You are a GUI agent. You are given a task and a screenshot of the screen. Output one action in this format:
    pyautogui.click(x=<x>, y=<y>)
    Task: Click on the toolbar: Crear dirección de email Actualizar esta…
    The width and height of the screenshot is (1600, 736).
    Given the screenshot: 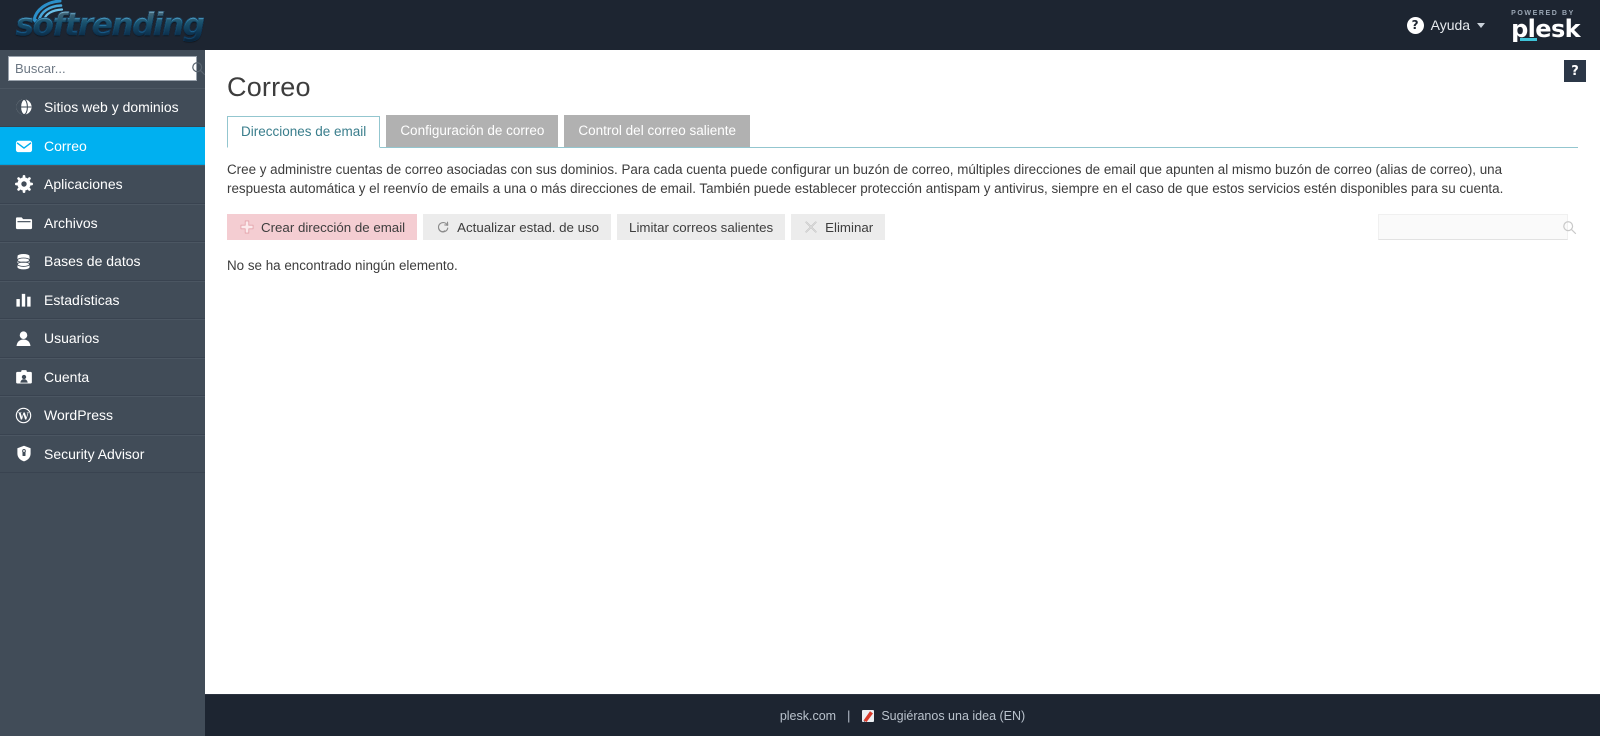 What is the action you would take?
    pyautogui.click(x=902, y=227)
    